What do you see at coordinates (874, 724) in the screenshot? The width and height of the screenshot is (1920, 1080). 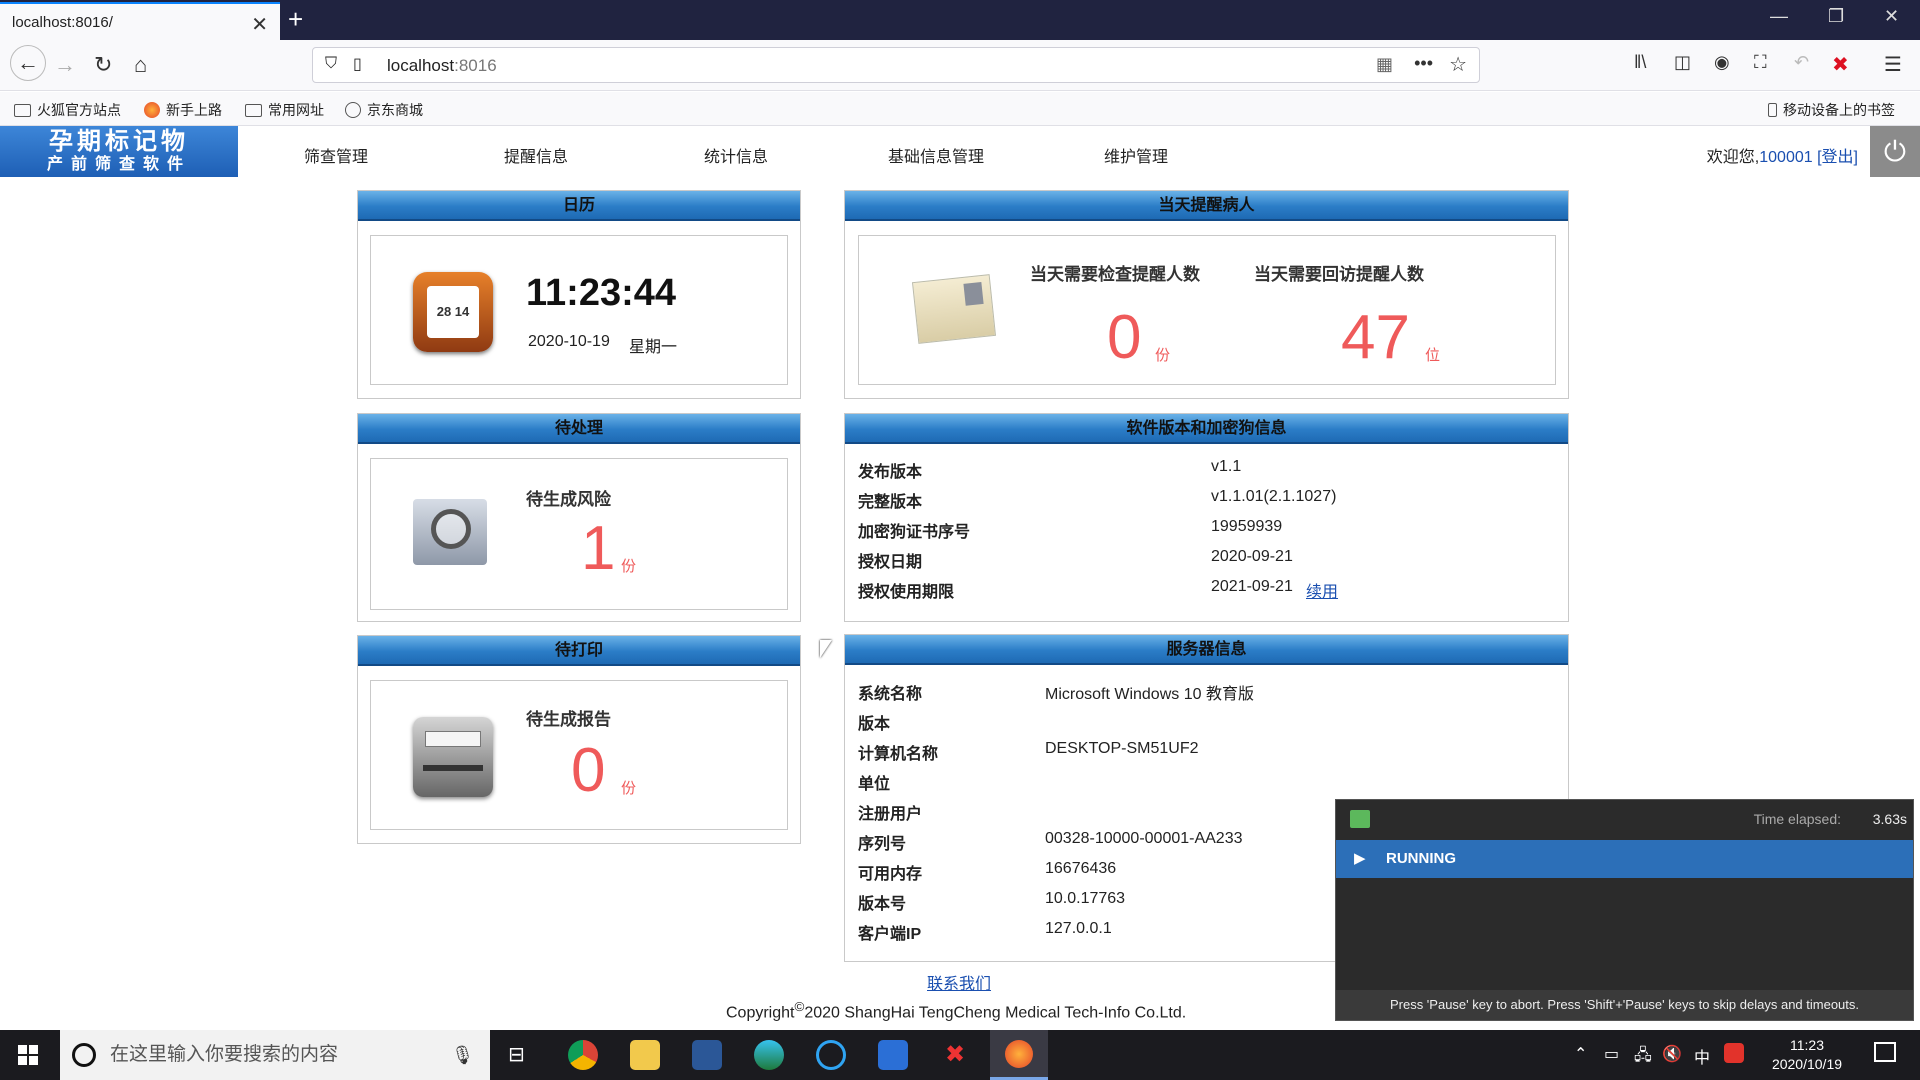 I see `server-key: 版本` at bounding box center [874, 724].